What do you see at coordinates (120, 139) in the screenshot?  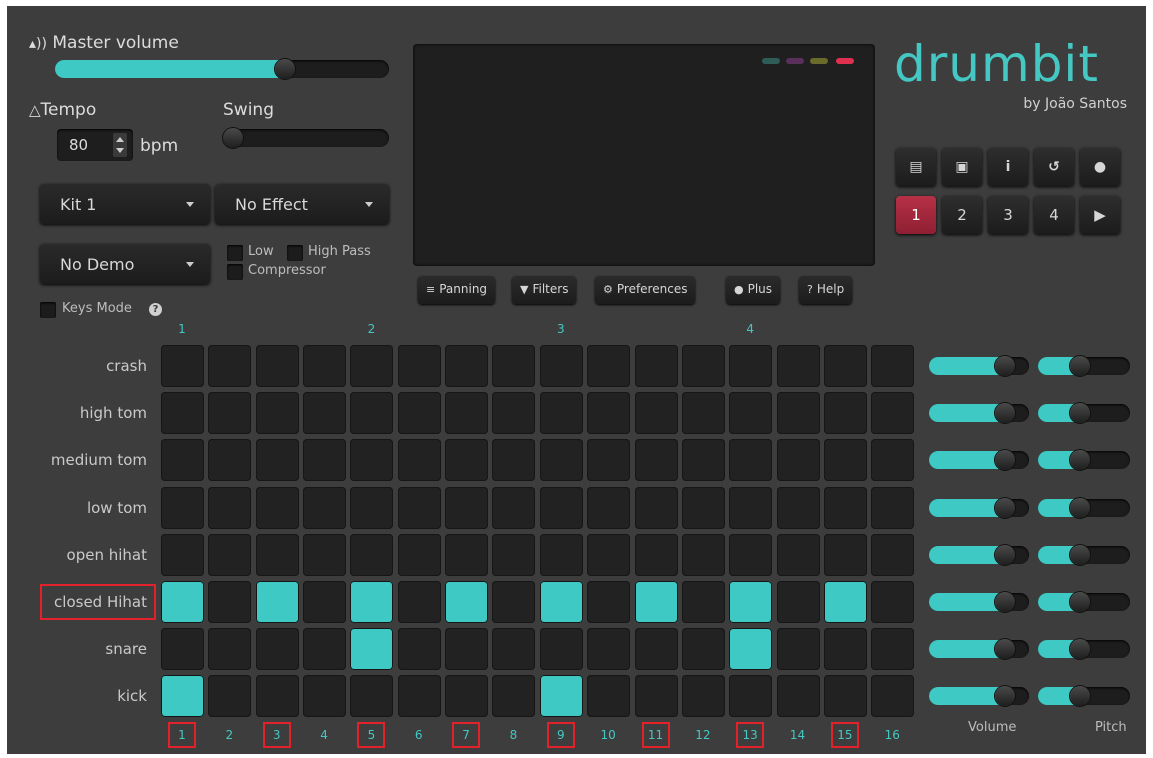 I see `spinner-up-icon` at bounding box center [120, 139].